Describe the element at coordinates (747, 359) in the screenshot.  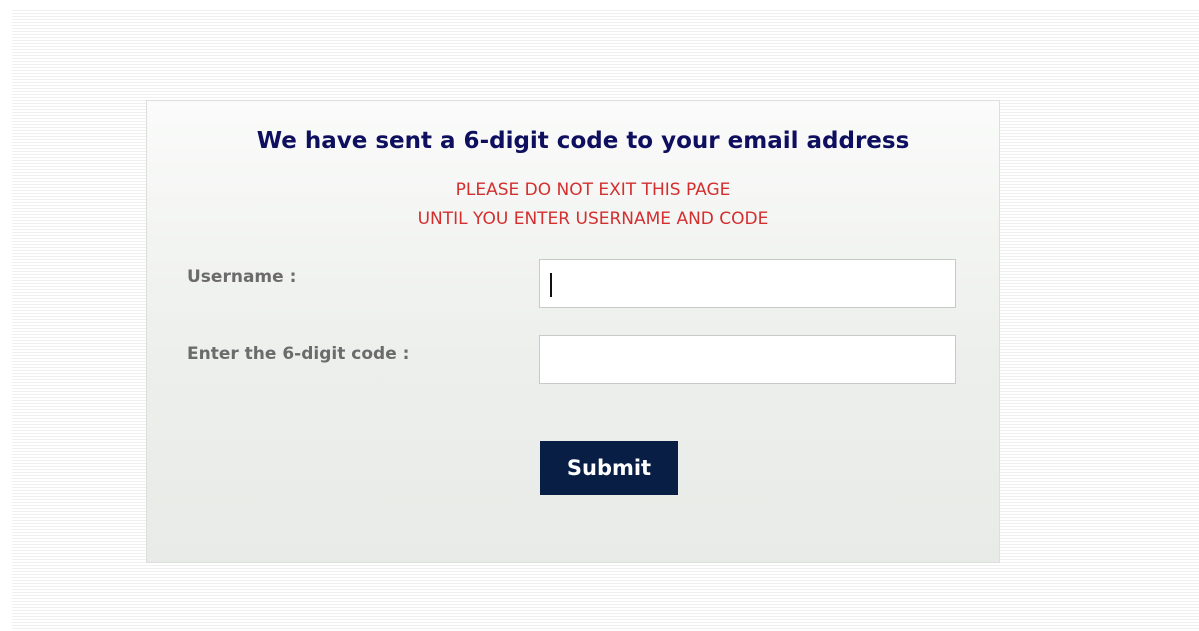
I see `code-input` at that location.